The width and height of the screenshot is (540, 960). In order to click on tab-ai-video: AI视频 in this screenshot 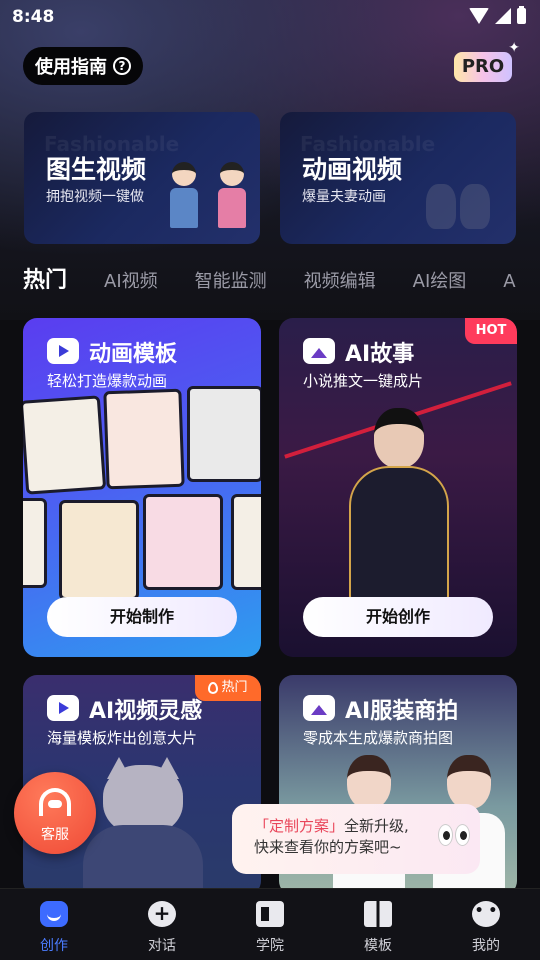, I will do `click(131, 280)`.